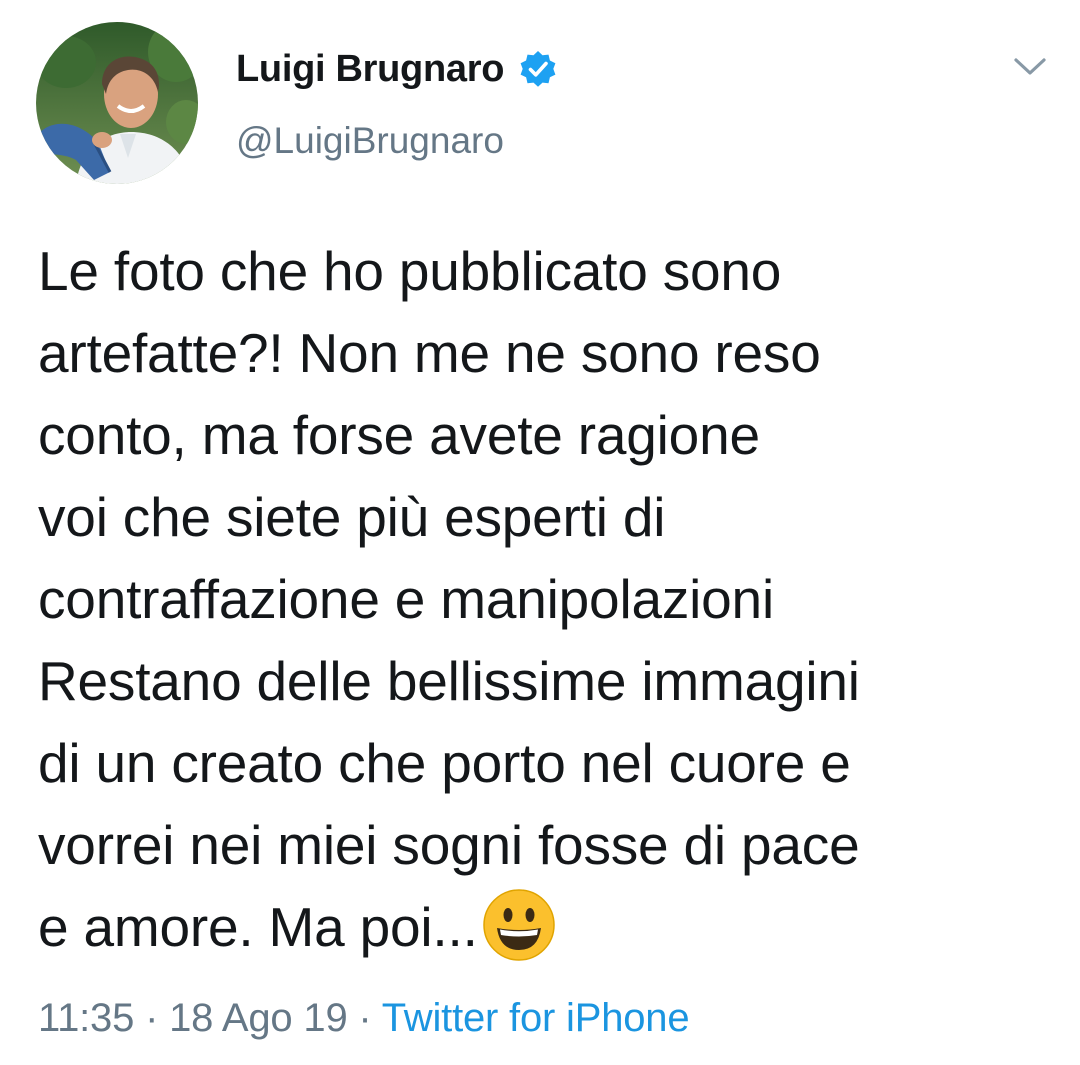 This screenshot has height=1065, width=1080. What do you see at coordinates (429, 353) in the screenshot?
I see `tweet-text-line: artefatte?! Non me ne sono reso` at bounding box center [429, 353].